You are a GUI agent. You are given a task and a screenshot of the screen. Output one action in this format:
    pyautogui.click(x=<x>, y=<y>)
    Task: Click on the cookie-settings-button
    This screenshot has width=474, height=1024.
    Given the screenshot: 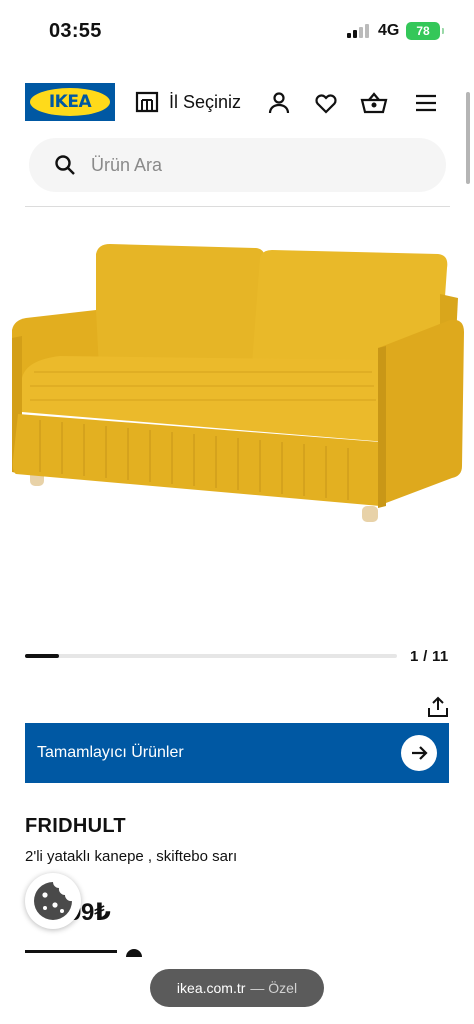 What is the action you would take?
    pyautogui.click(x=53, y=901)
    